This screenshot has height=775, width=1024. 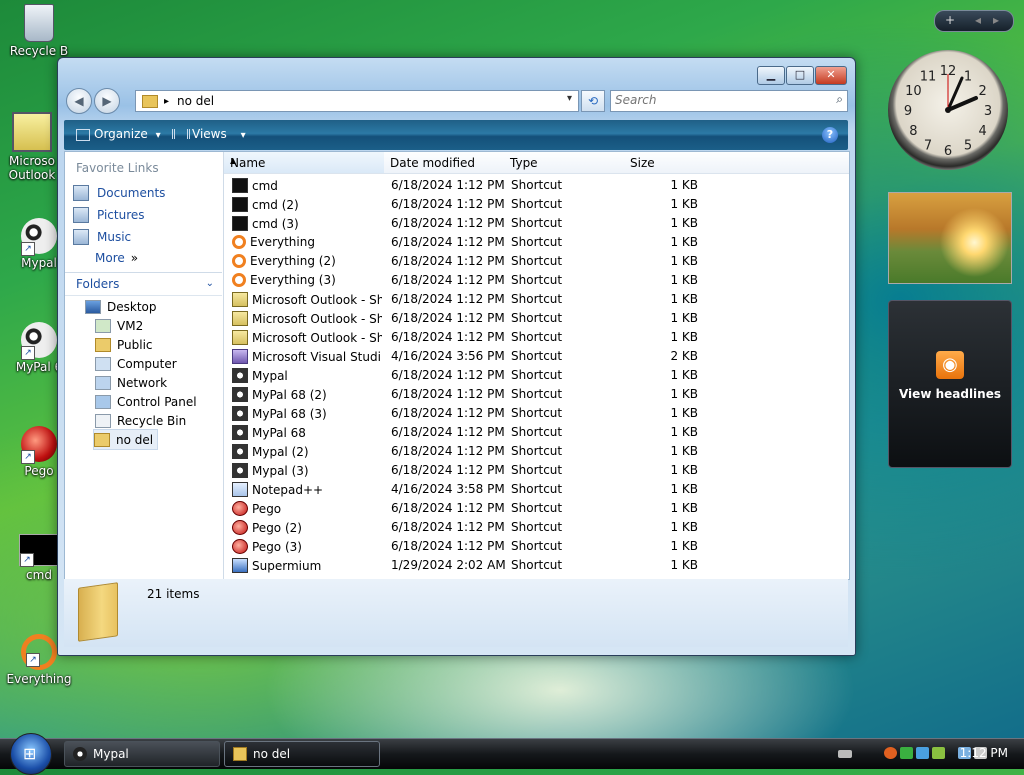 What do you see at coordinates (307, 565) in the screenshot?
I see `file-name-cell: Supermium` at bounding box center [307, 565].